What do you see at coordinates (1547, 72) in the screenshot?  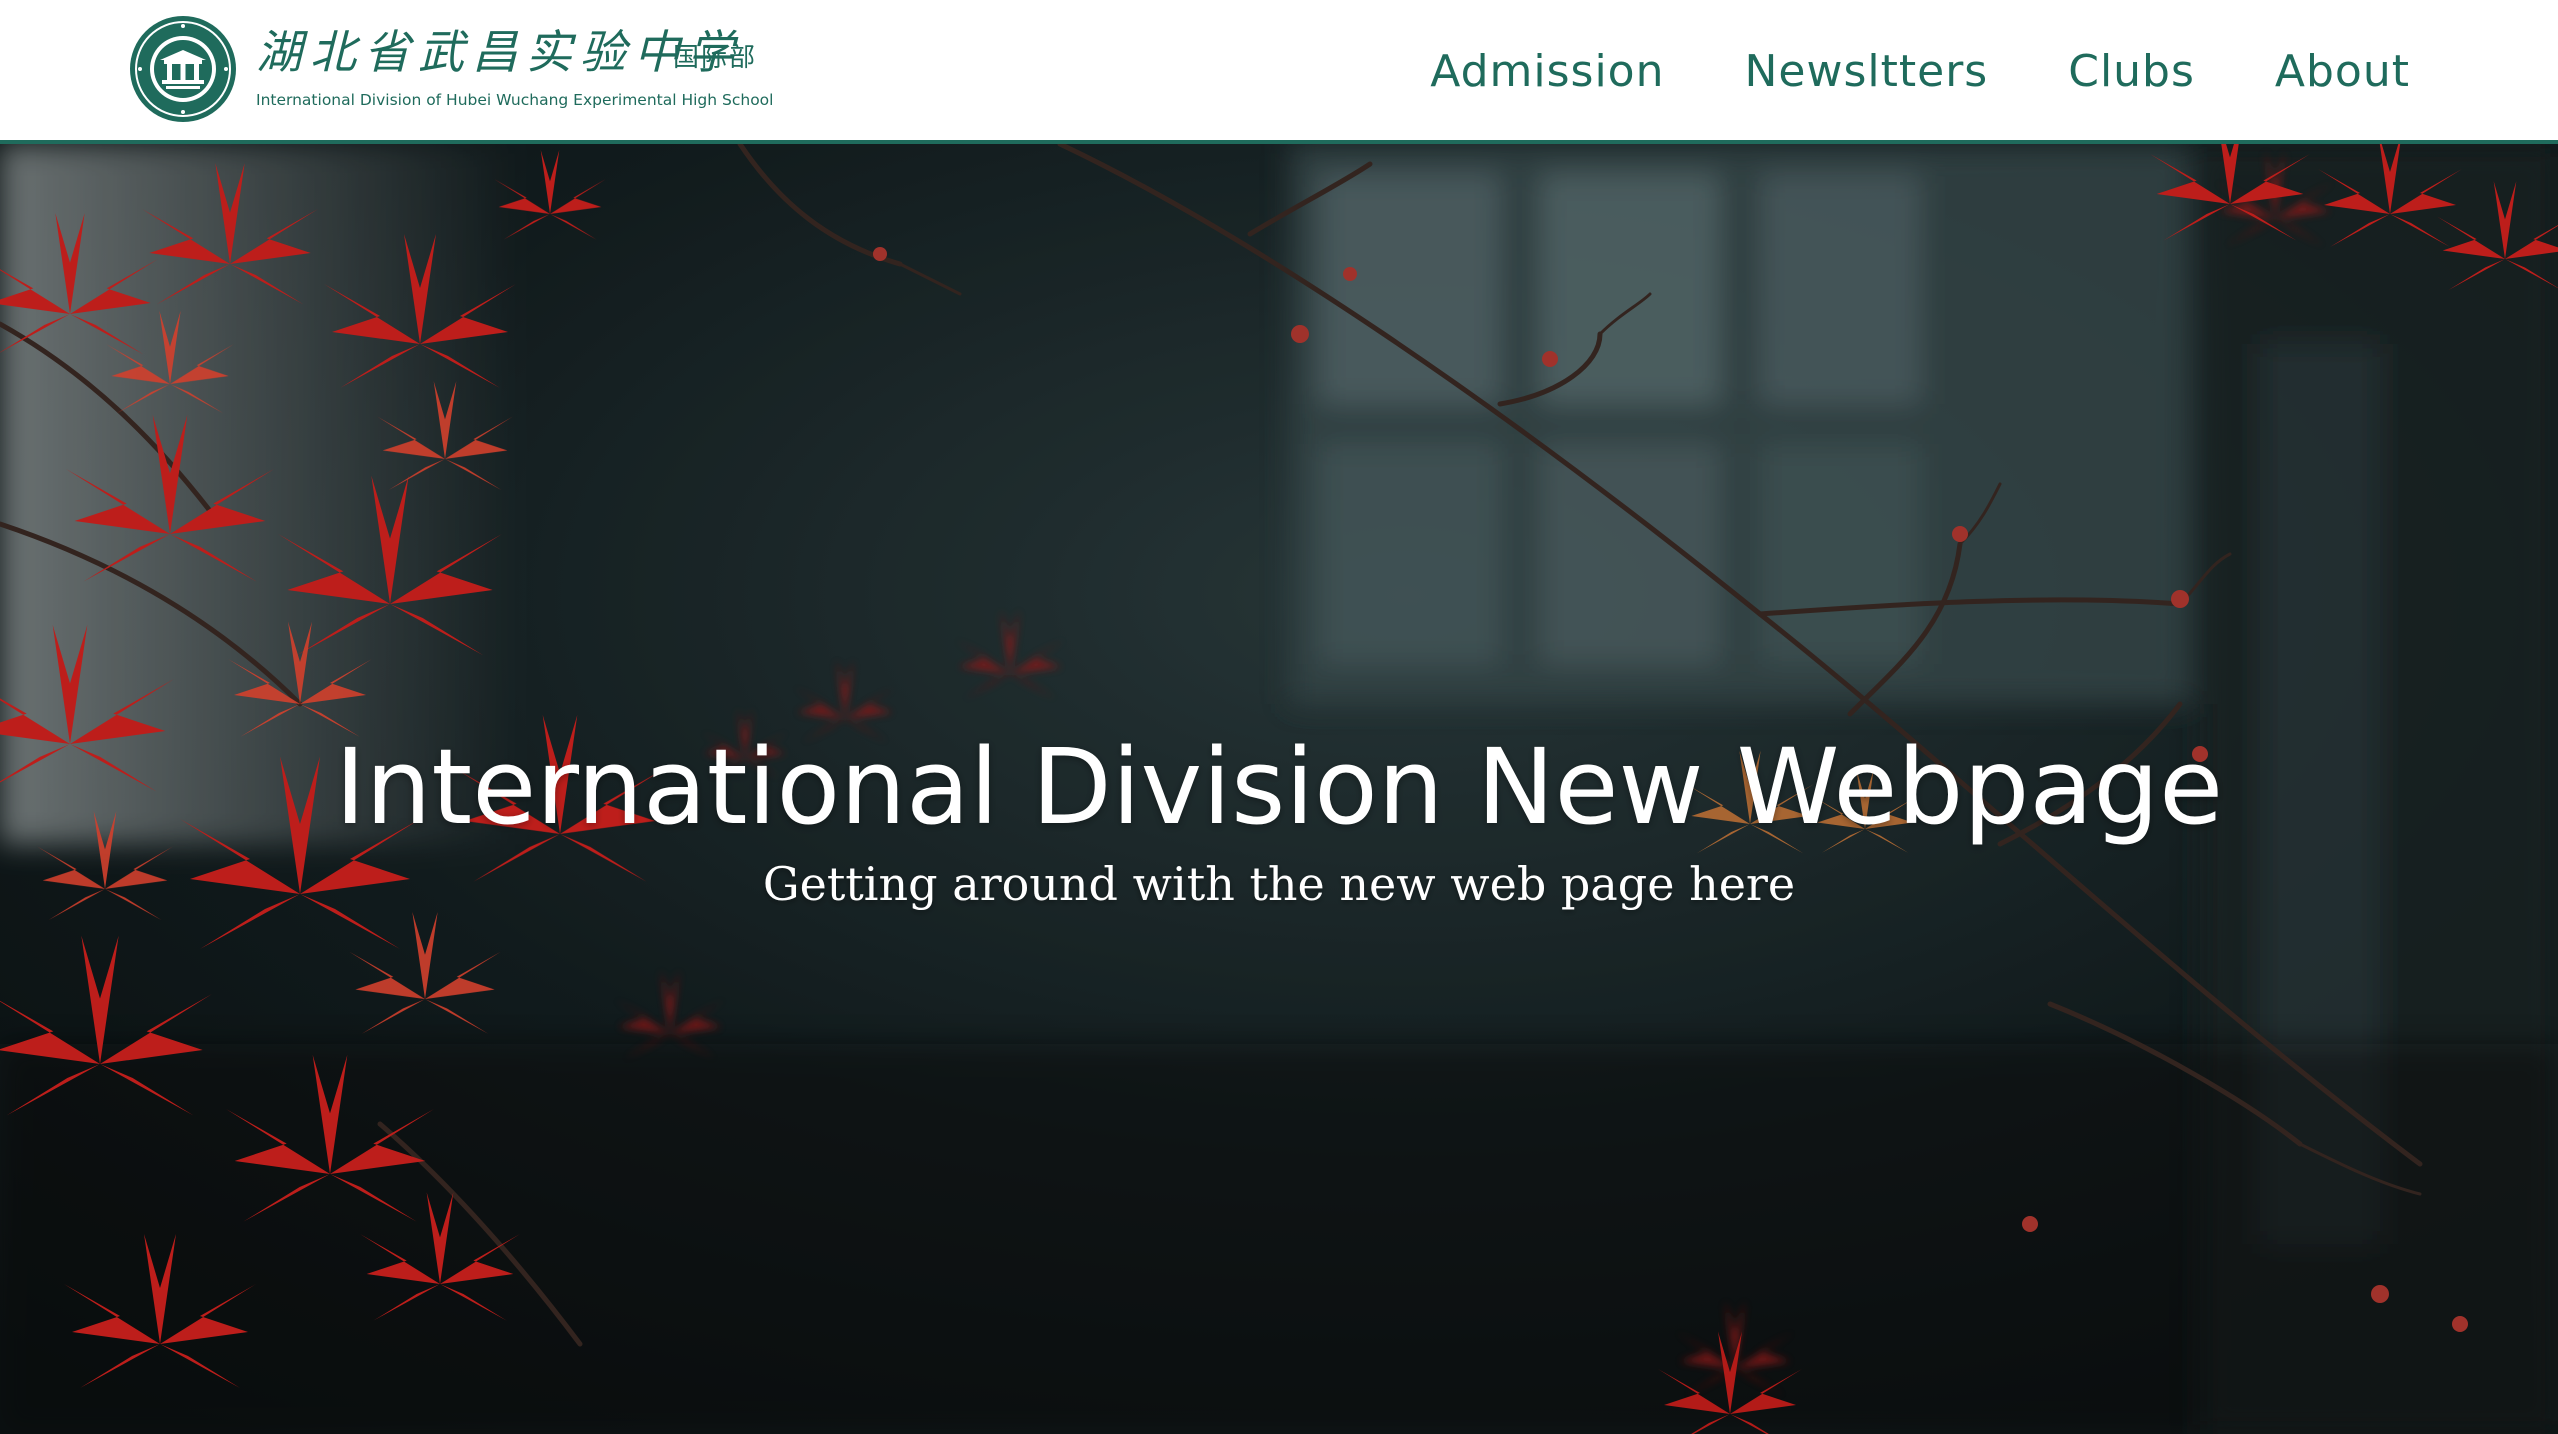 I see `nav-link-admission: Admission` at bounding box center [1547, 72].